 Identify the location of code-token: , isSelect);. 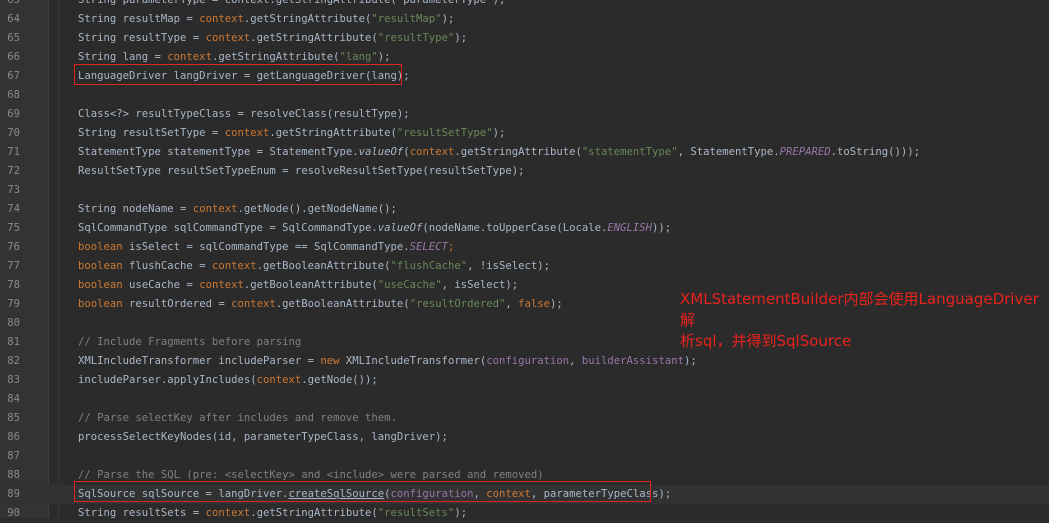
(480, 285).